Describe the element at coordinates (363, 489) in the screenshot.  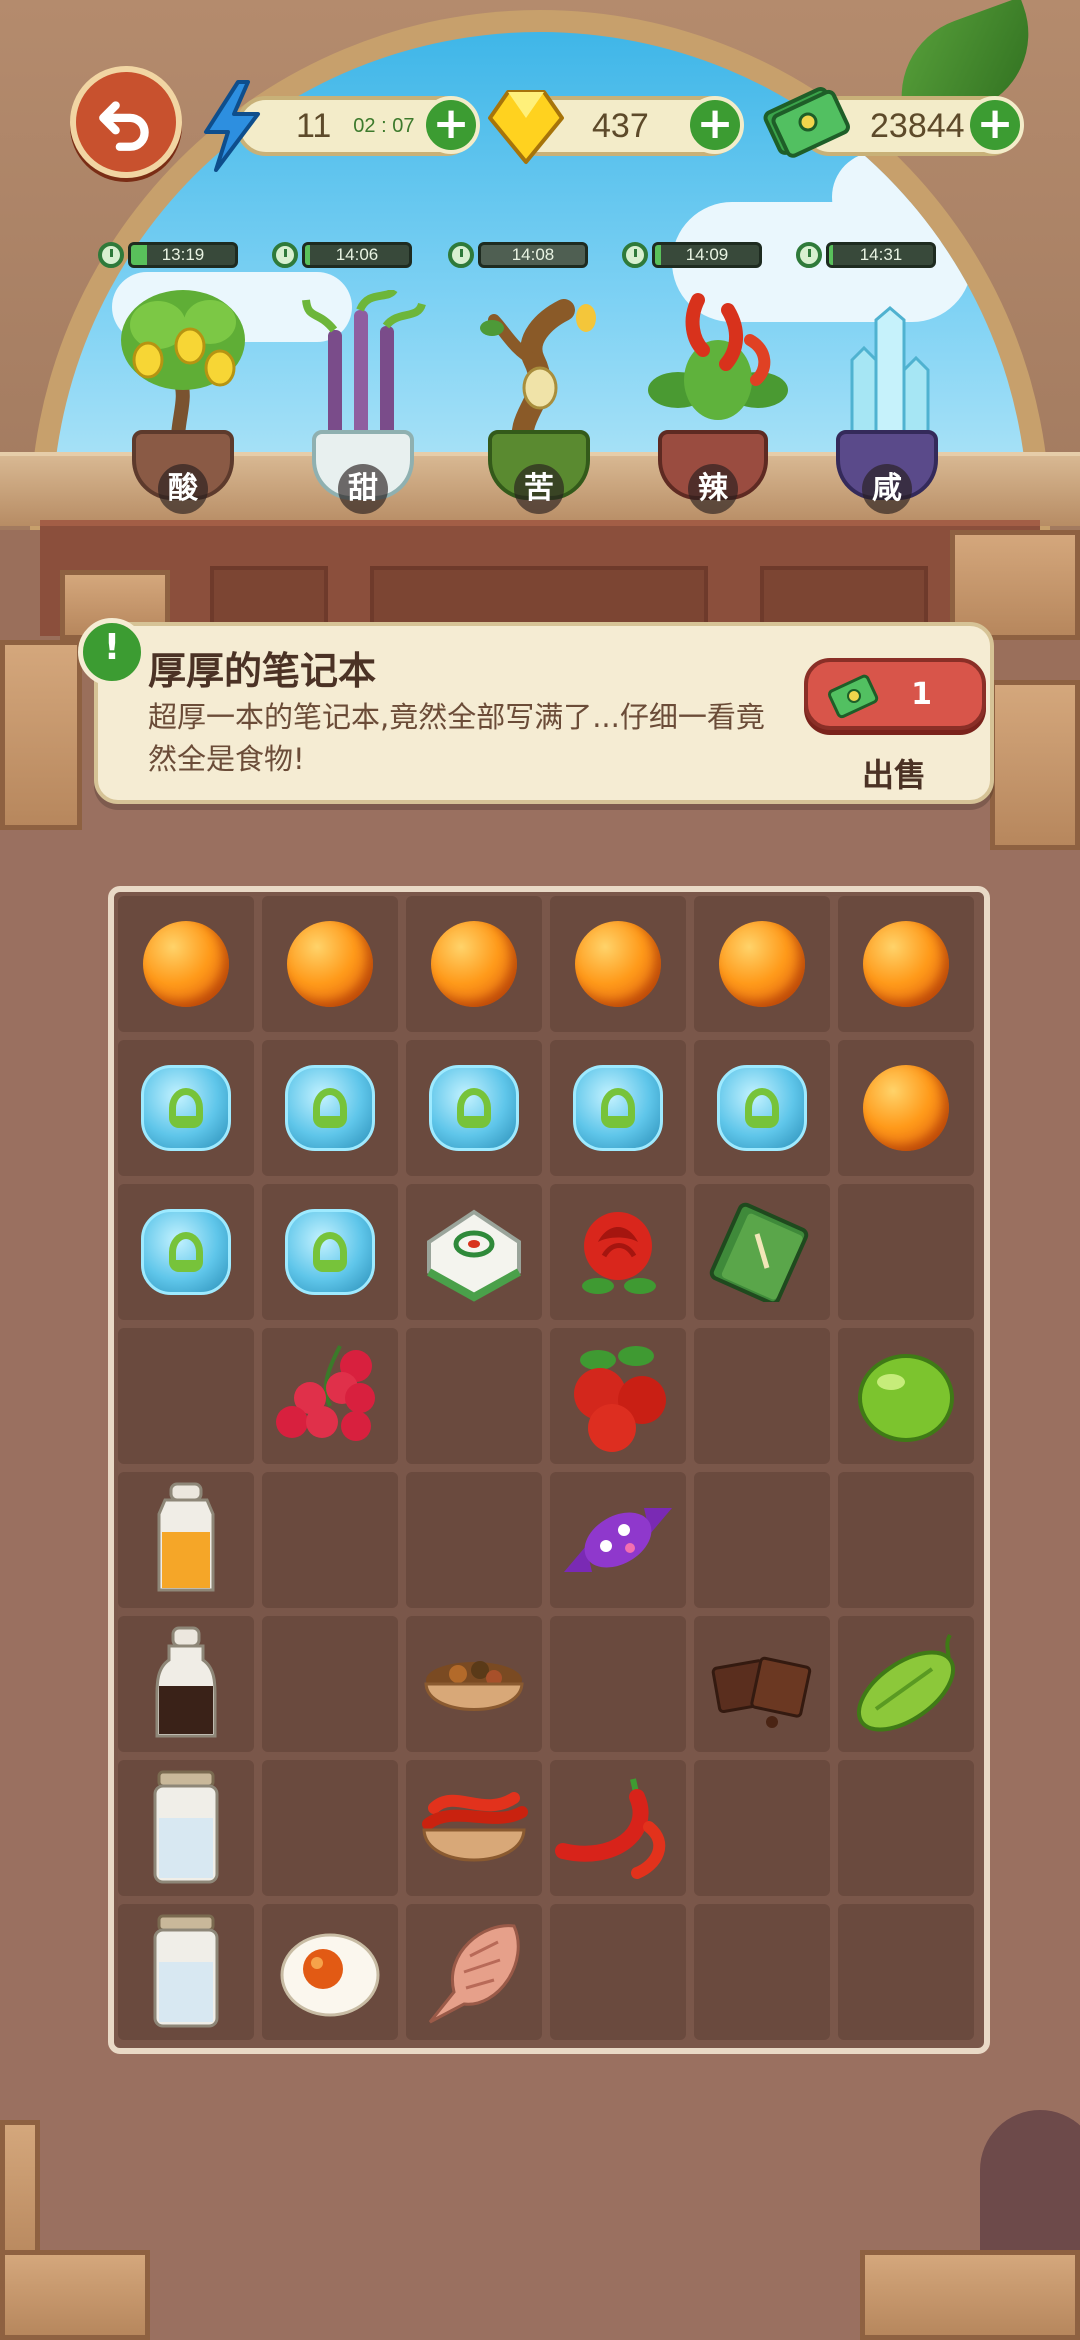
I see `plant-label-sweet: 甜` at that location.